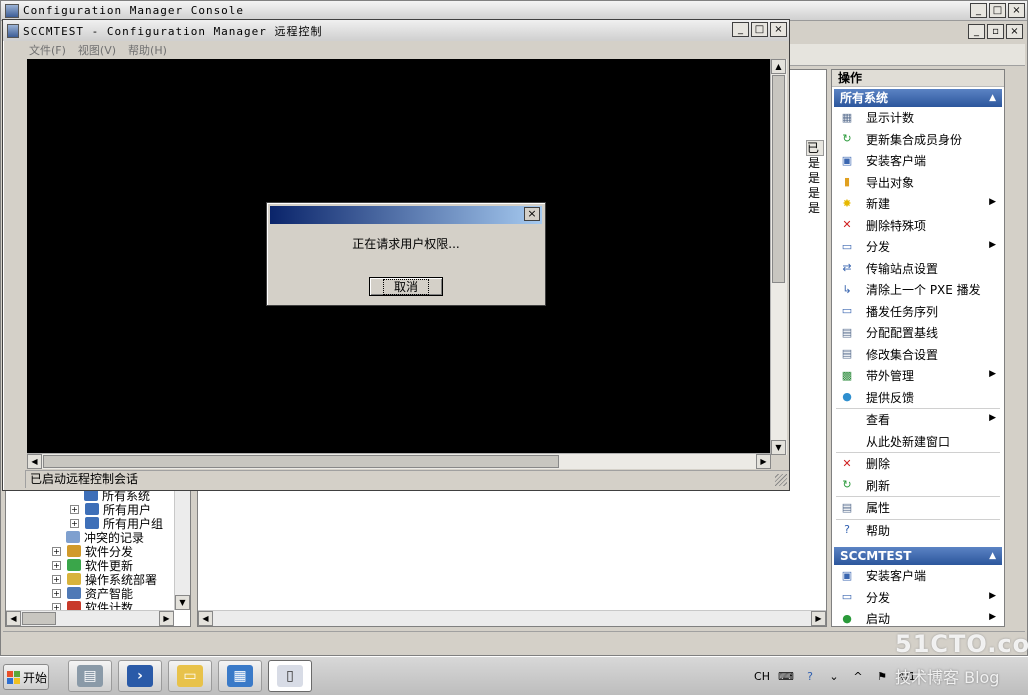 This screenshot has width=1028, height=695. What do you see at coordinates (918, 486) in the screenshot?
I see `action-item: ↻ 刷新` at bounding box center [918, 486].